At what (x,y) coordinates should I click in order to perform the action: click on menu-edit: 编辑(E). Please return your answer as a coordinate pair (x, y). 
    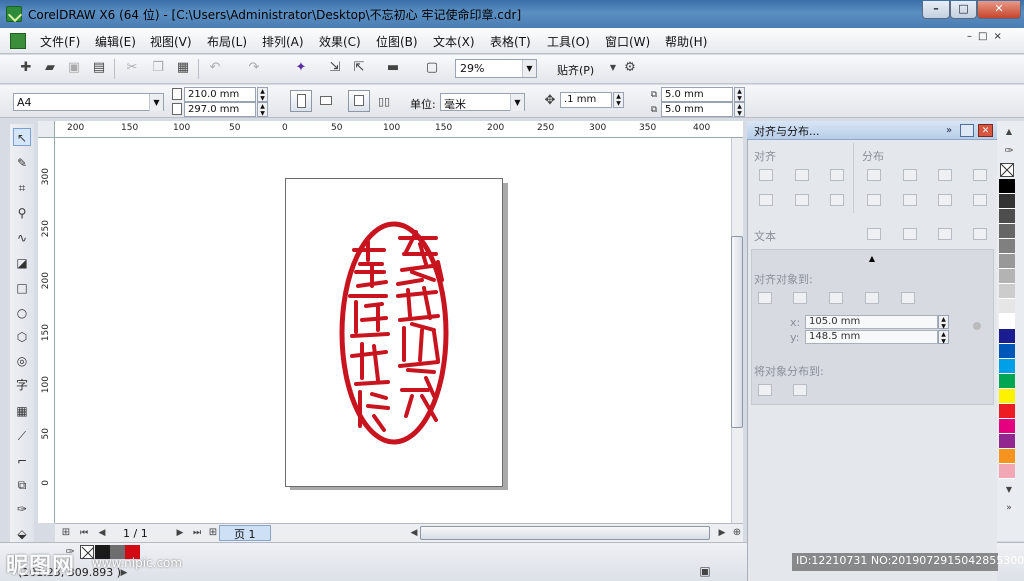
    Looking at the image, I should click on (115, 41).